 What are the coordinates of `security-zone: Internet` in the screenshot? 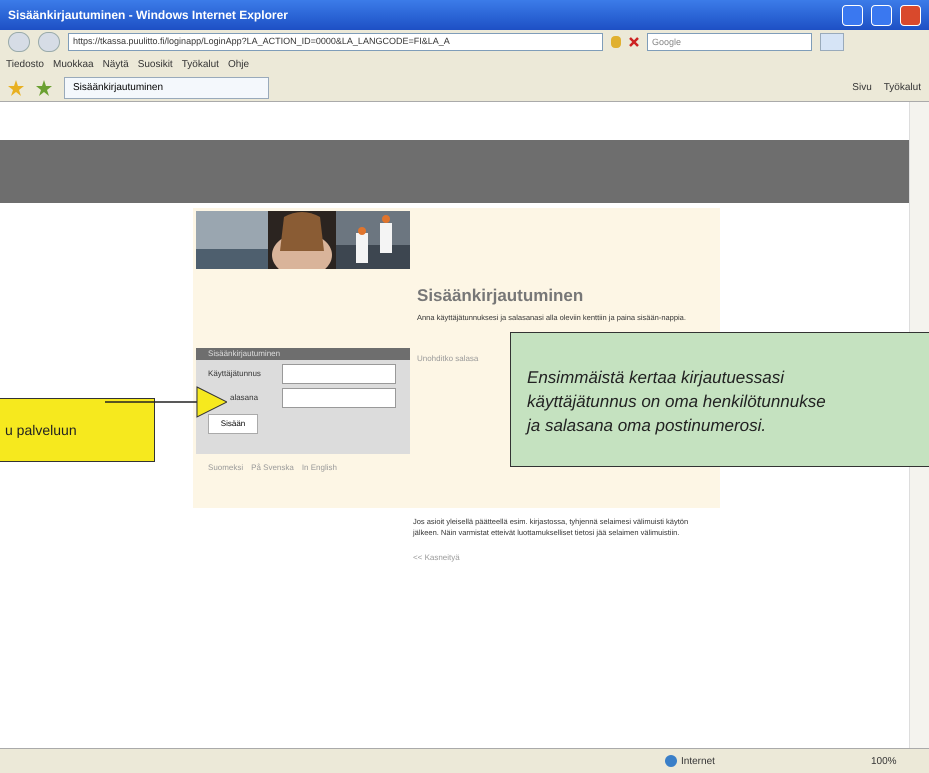 It's located at (698, 761).